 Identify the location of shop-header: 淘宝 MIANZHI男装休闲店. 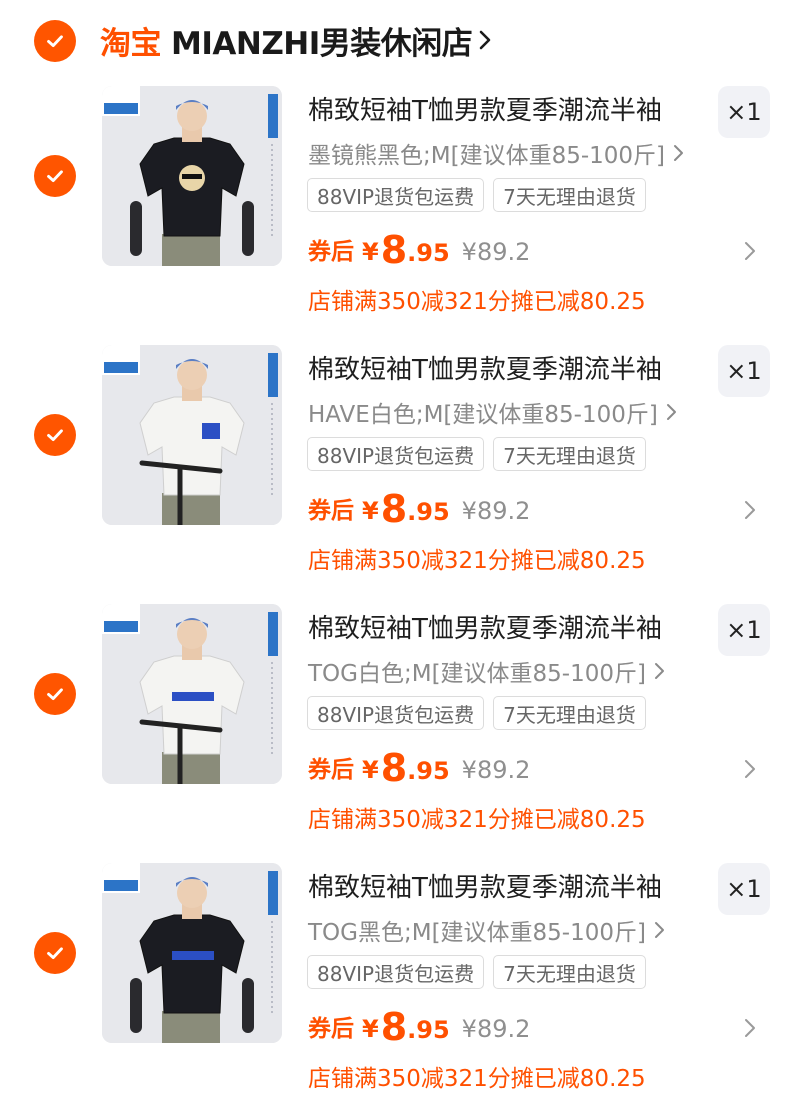
(400, 40).